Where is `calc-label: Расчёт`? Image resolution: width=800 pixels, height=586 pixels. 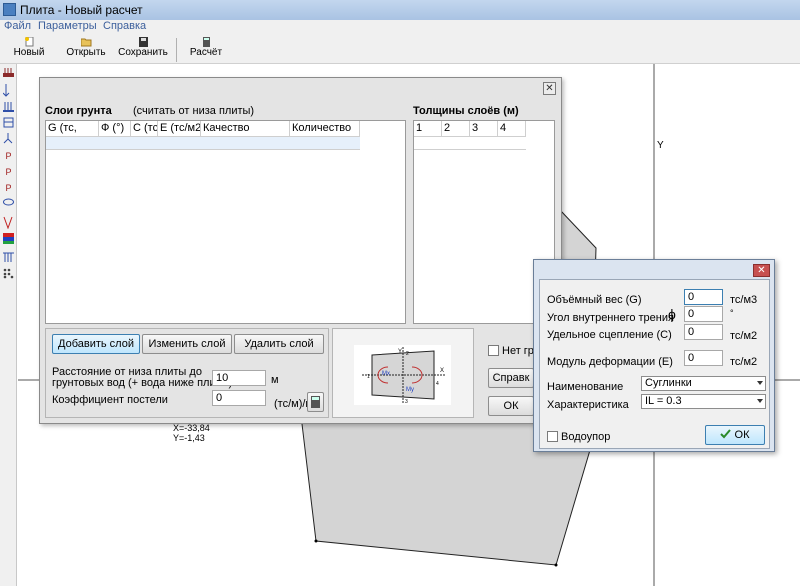
calc-label: Расчёт is located at coordinates (206, 52).